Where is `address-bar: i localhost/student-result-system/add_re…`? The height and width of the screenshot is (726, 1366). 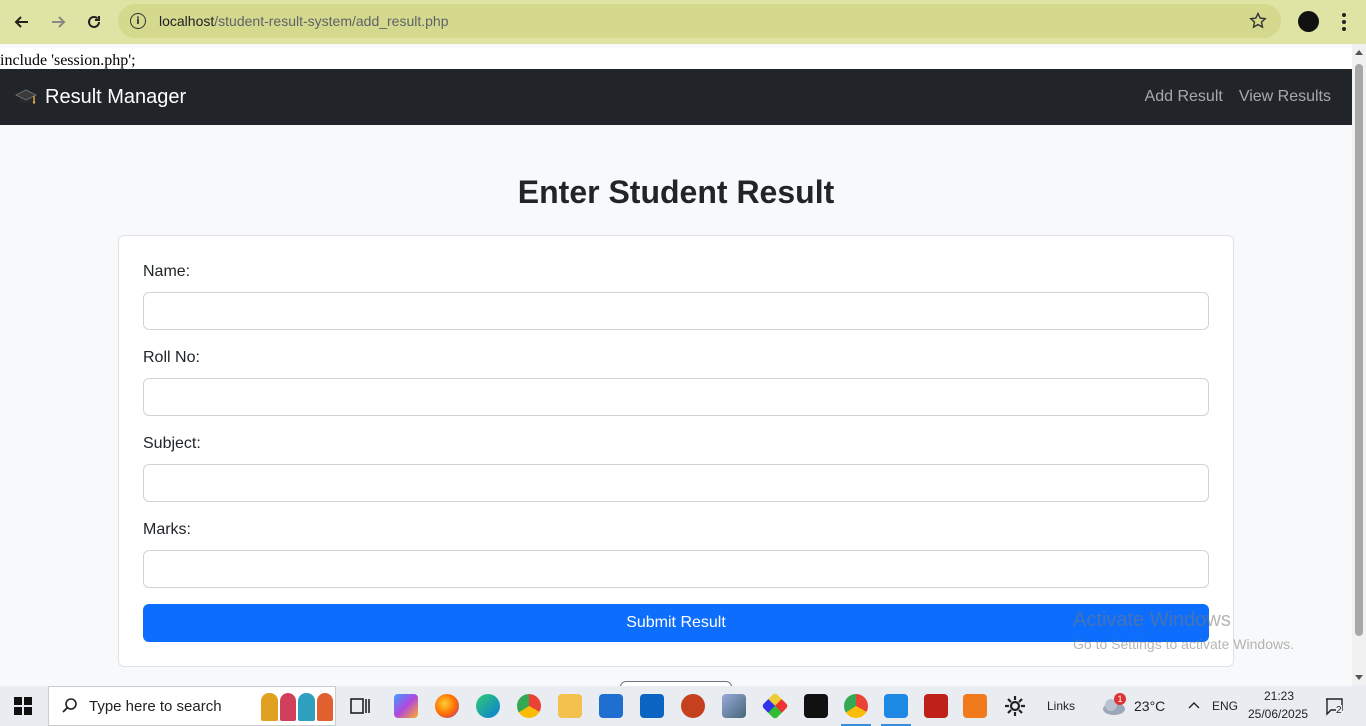 address-bar: i localhost/student-result-system/add_re… is located at coordinates (699, 21).